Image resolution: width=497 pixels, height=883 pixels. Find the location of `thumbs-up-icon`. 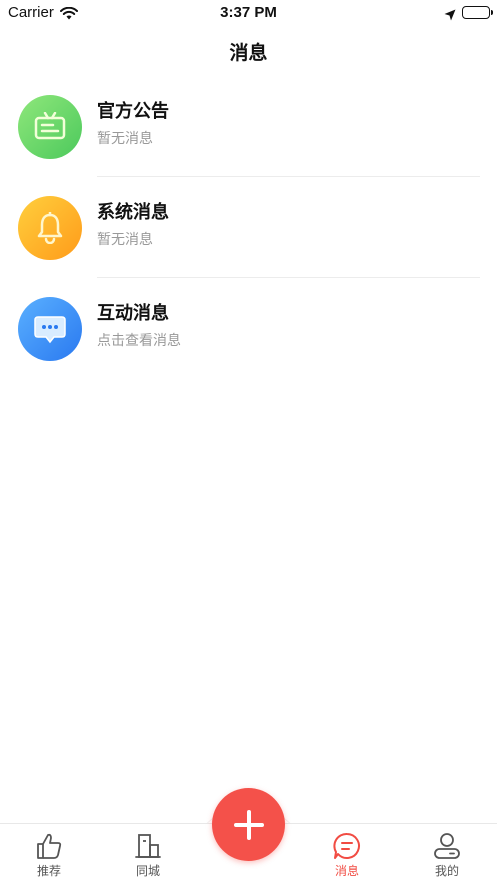

thumbs-up-icon is located at coordinates (49, 846).